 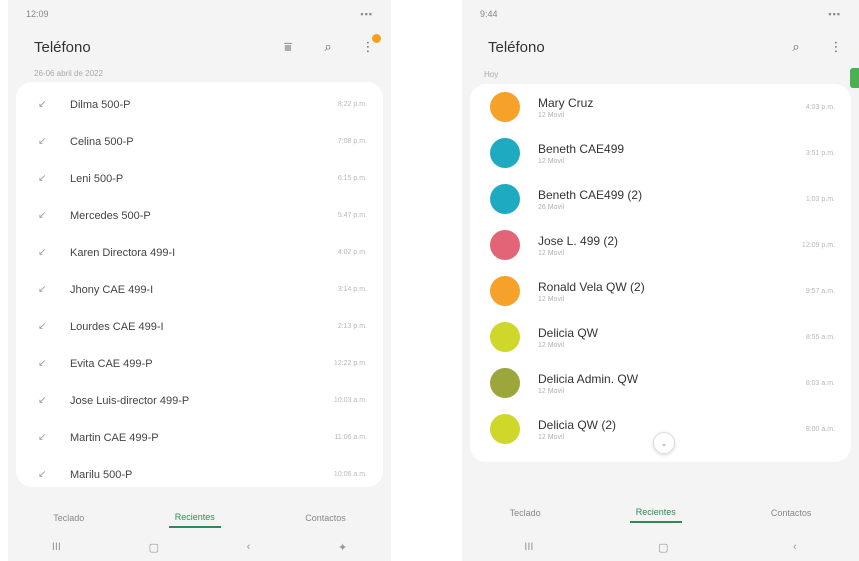 I want to click on system-nav-bar: III ▢ ‹ ✦, so click(x=199, y=547).